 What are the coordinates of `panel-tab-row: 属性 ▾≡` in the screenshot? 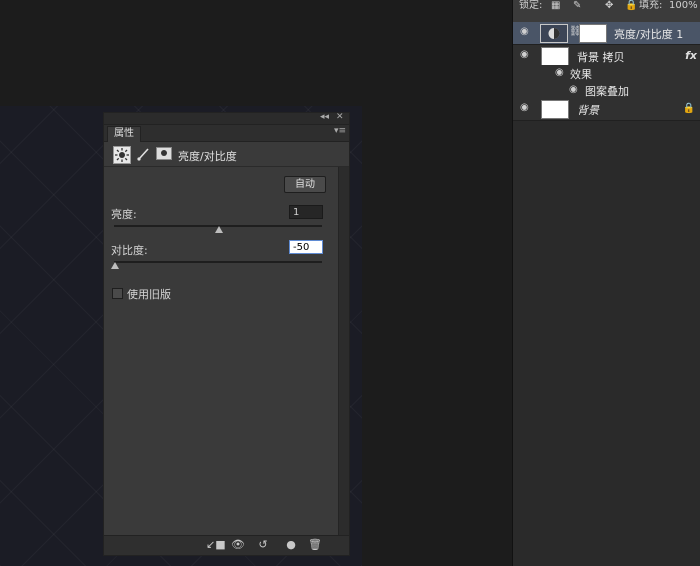 It's located at (226, 133).